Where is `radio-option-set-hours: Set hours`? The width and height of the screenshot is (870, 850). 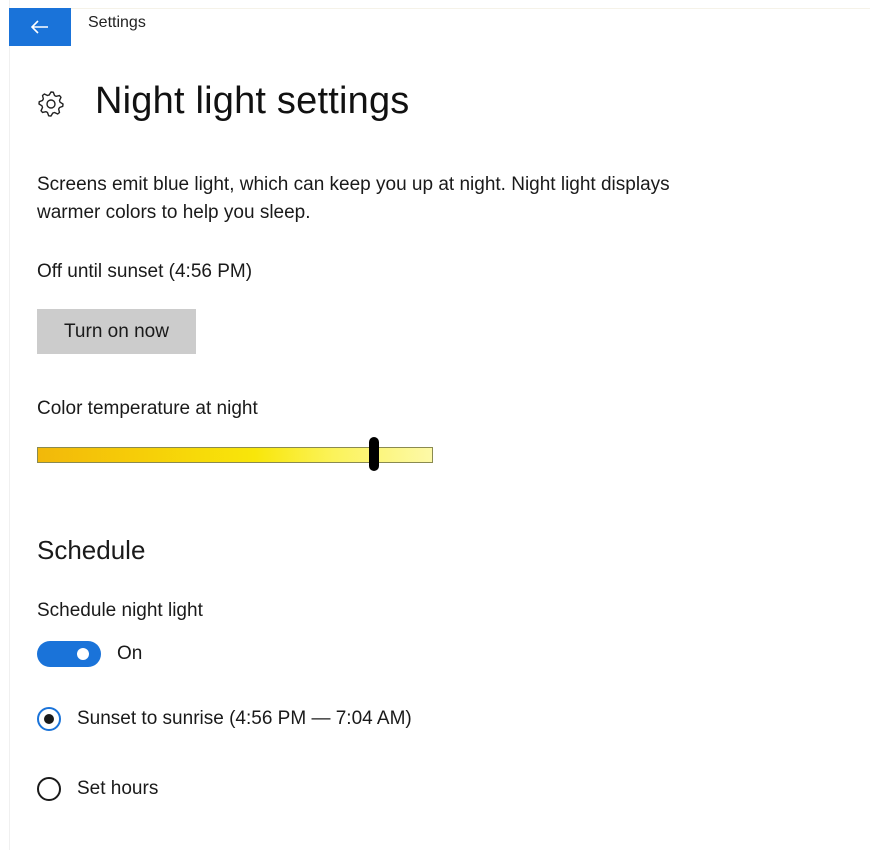 radio-option-set-hours: Set hours is located at coordinates (97, 789).